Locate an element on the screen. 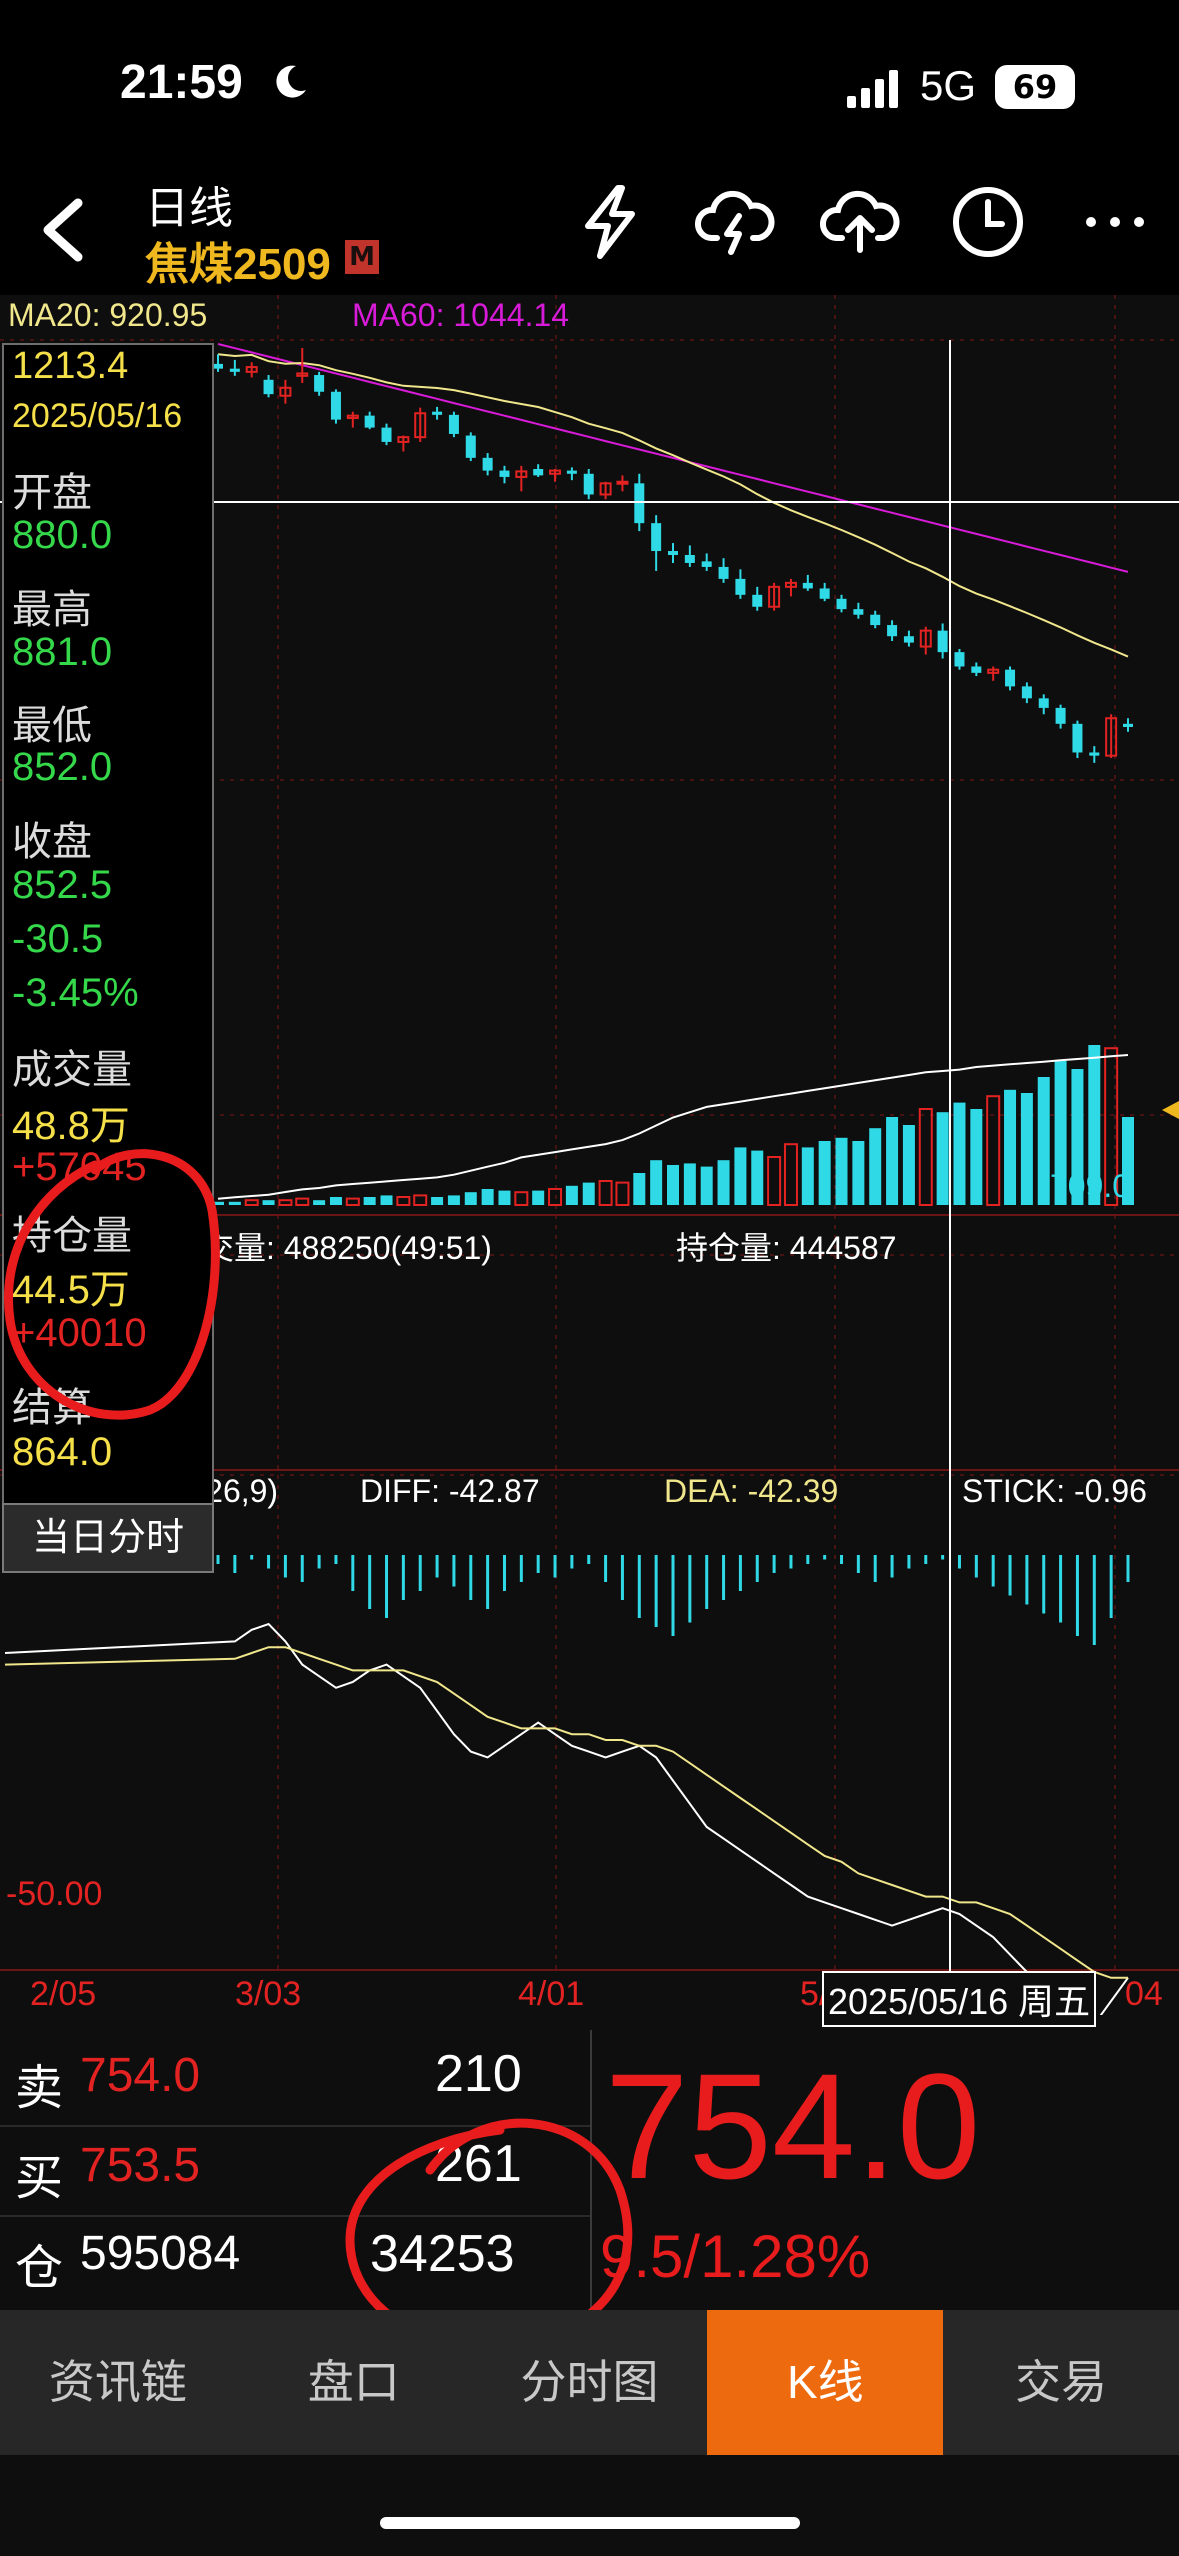 The width and height of the screenshot is (1179, 2556). battery-icon: 69 is located at coordinates (1035, 87).